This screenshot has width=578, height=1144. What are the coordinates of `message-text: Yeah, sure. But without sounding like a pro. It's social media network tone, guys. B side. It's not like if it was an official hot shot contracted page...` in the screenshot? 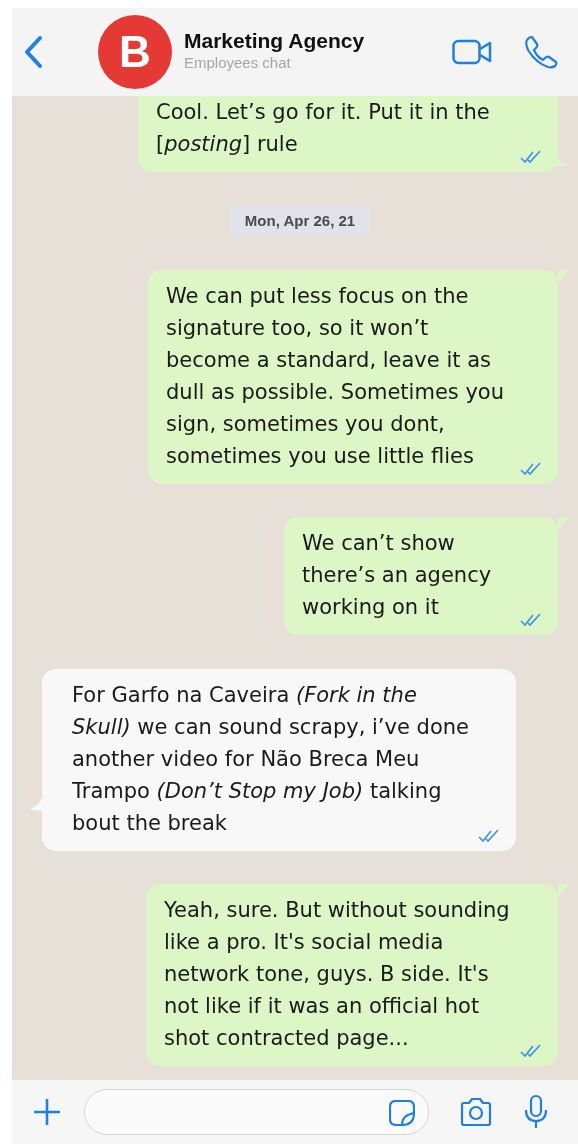 It's located at (337, 974).